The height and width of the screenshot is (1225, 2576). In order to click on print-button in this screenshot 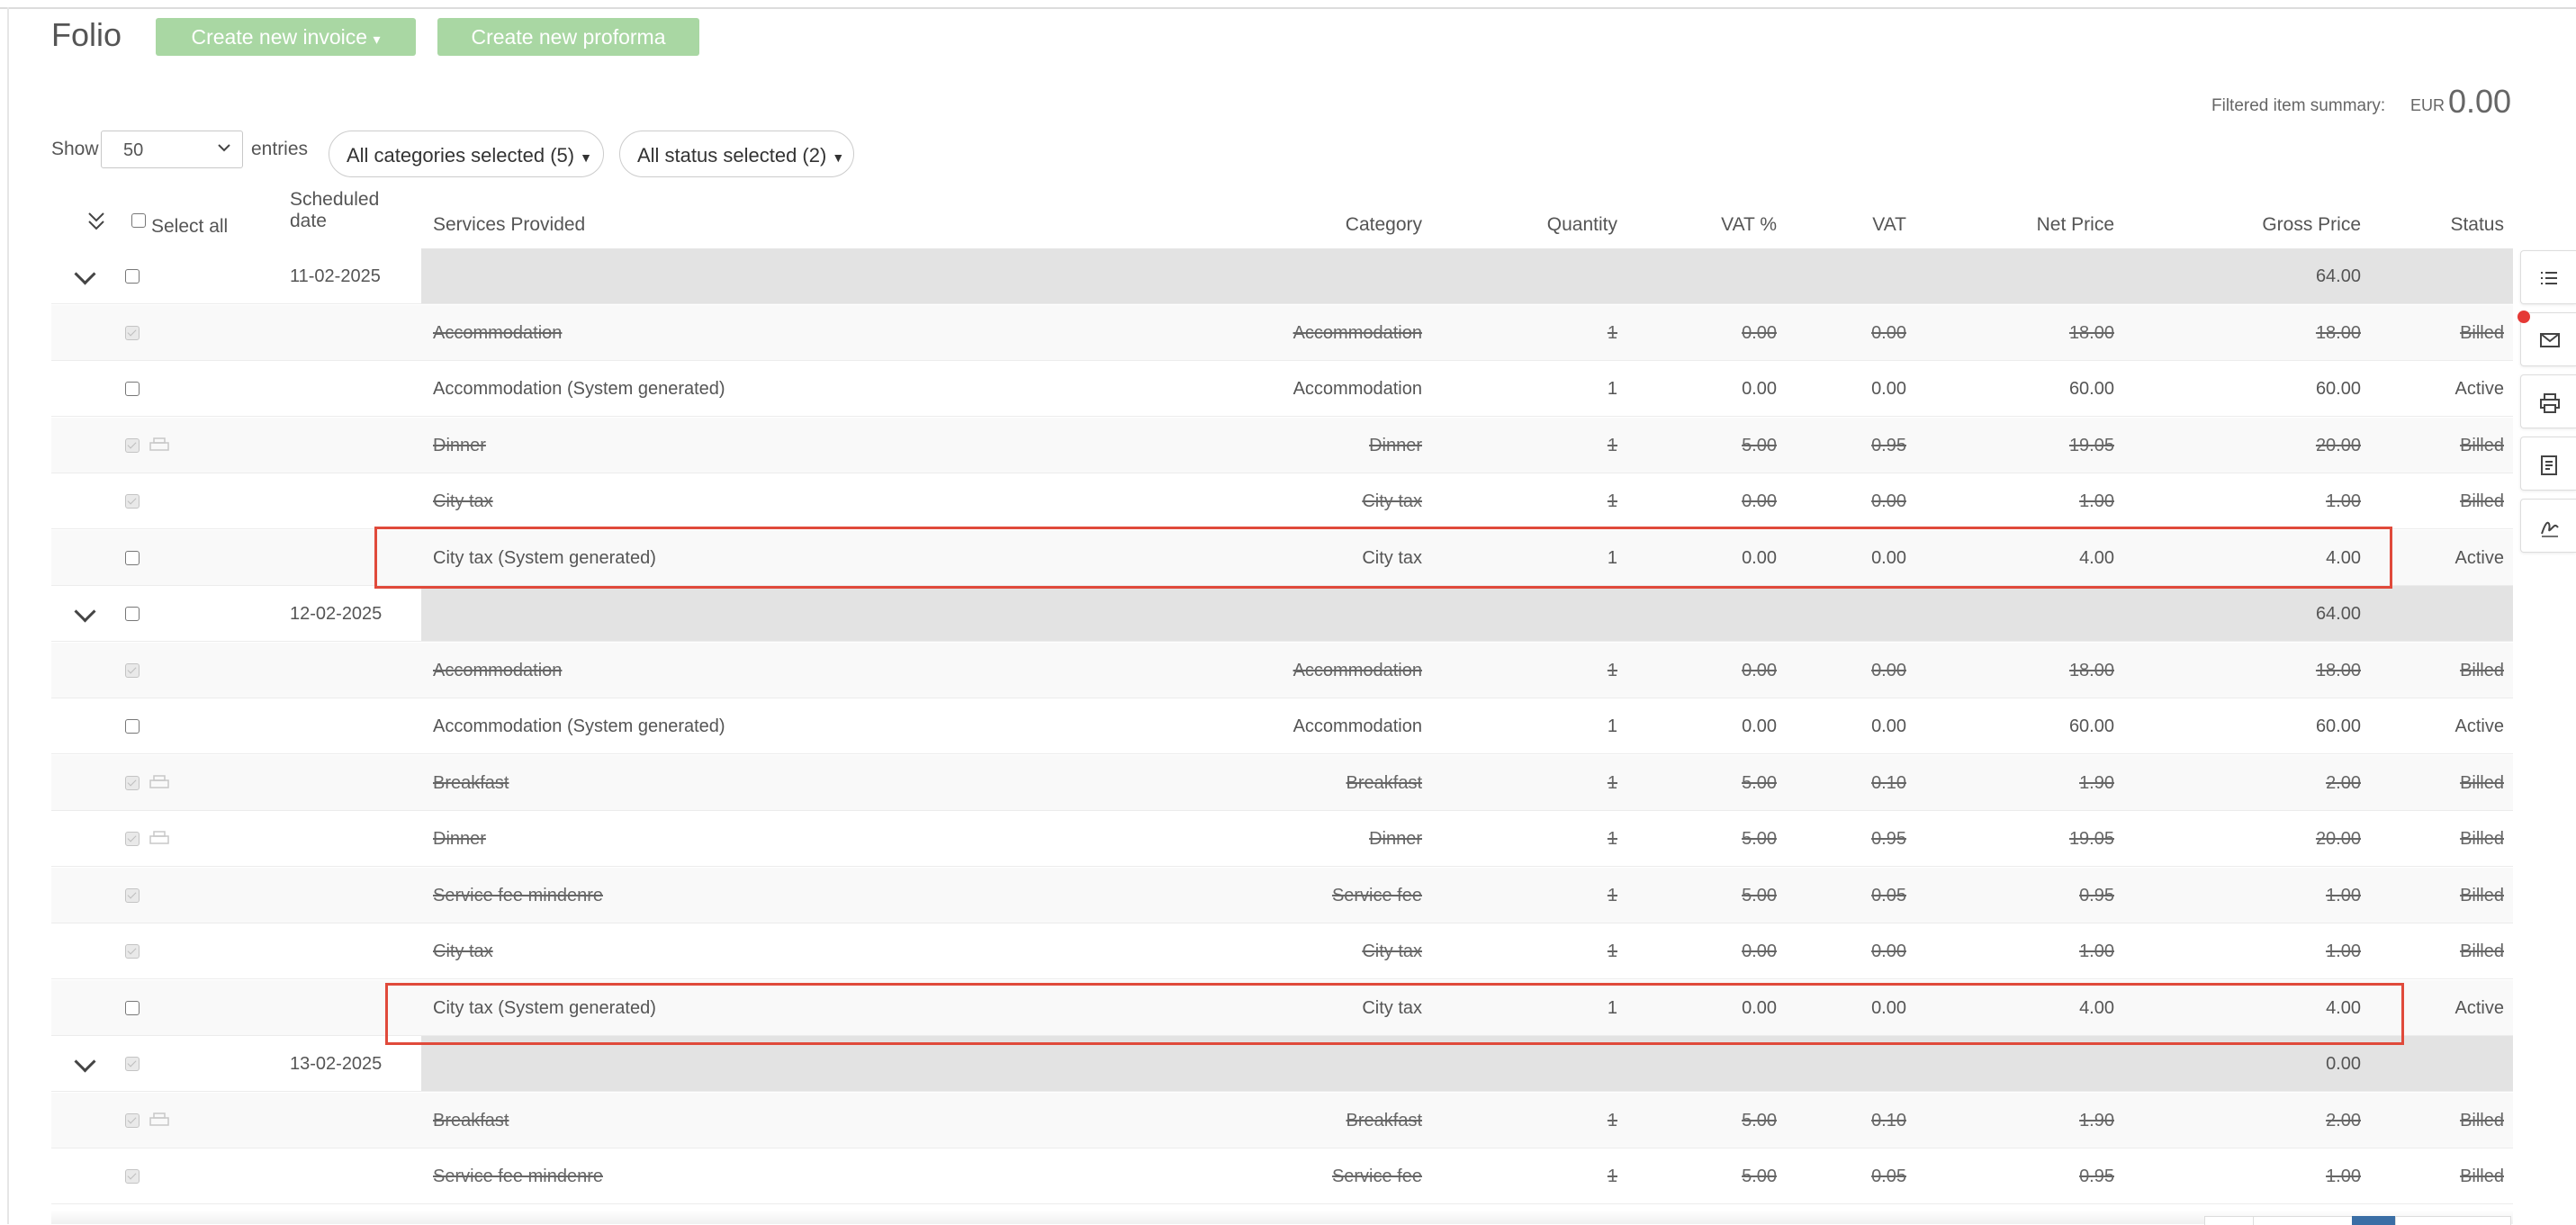, I will do `click(2548, 401)`.